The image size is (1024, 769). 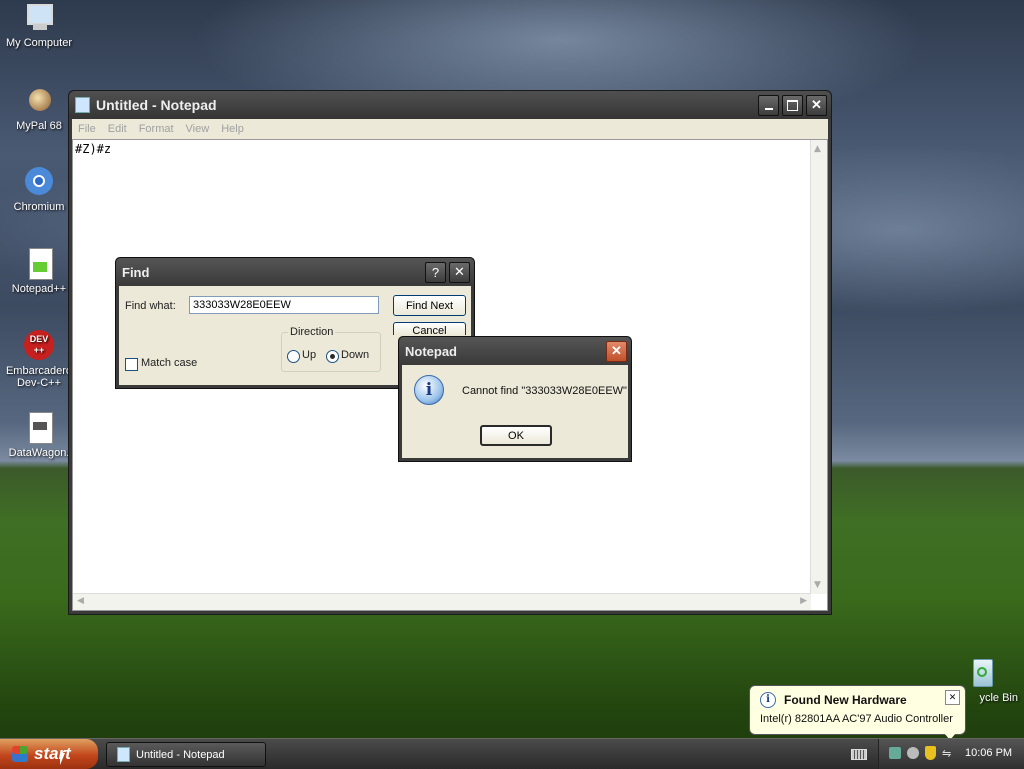 I want to click on cancel-label: Cancel, so click(x=429, y=330).